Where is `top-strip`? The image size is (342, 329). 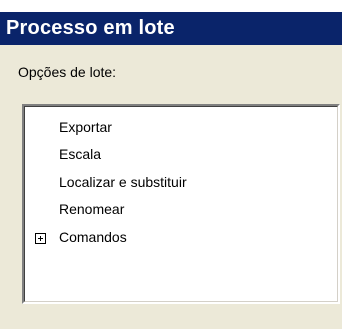
top-strip is located at coordinates (171, 6).